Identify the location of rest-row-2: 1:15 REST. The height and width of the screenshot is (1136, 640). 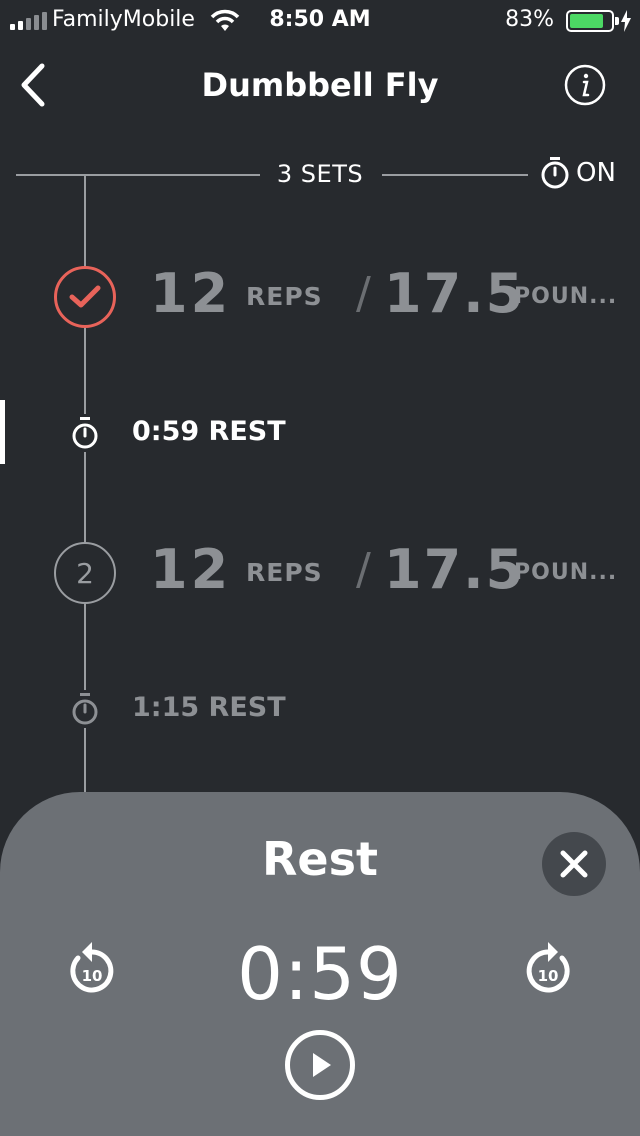
(320, 709).